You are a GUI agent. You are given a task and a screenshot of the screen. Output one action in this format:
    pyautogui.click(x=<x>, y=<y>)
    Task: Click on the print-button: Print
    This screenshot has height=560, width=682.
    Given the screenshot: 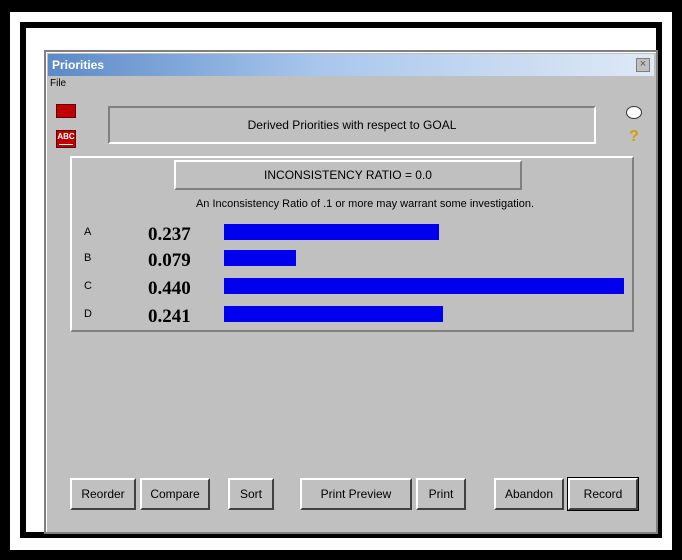 What is the action you would take?
    pyautogui.click(x=441, y=494)
    